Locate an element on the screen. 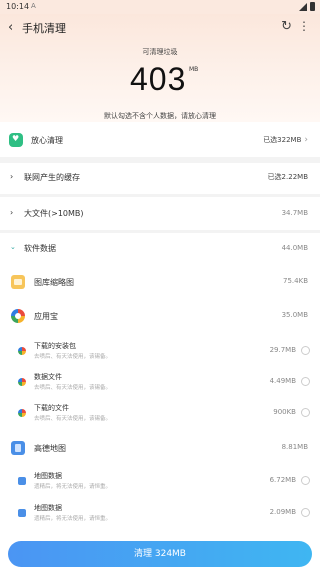  clean-button: 清理 324MB is located at coordinates (160, 554).